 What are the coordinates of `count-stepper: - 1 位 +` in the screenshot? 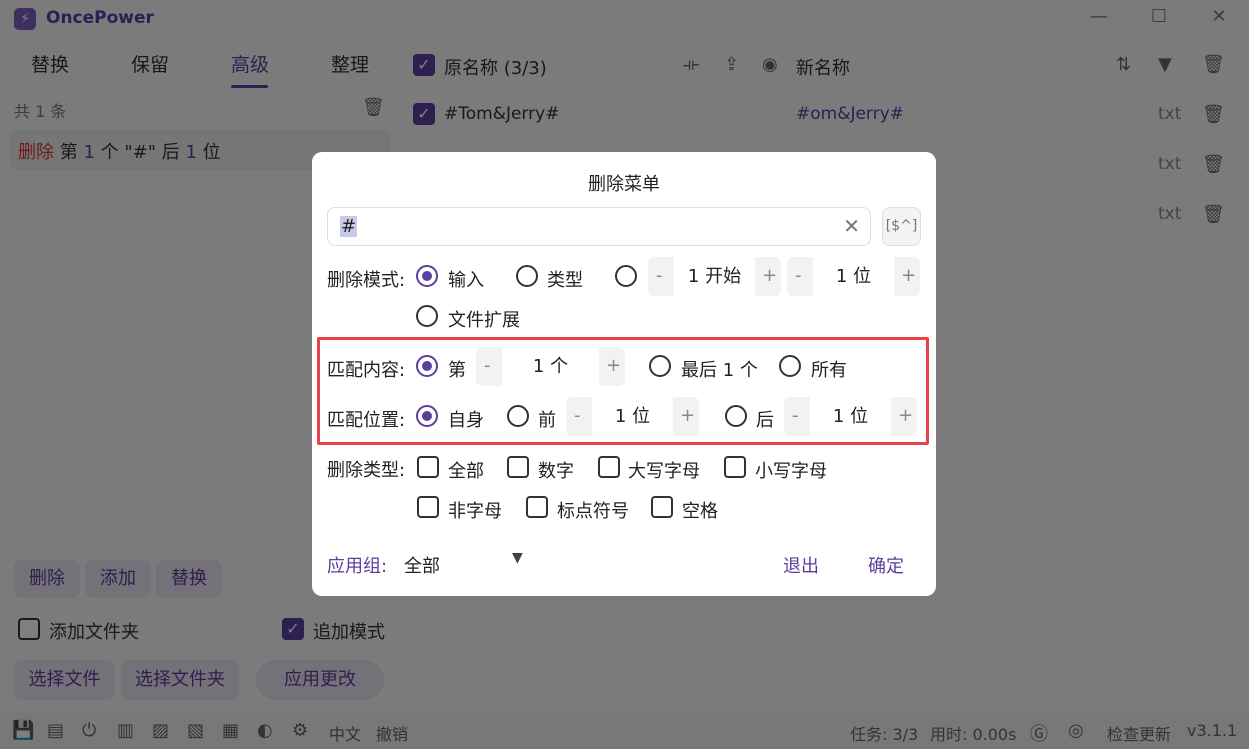 It's located at (853, 276).